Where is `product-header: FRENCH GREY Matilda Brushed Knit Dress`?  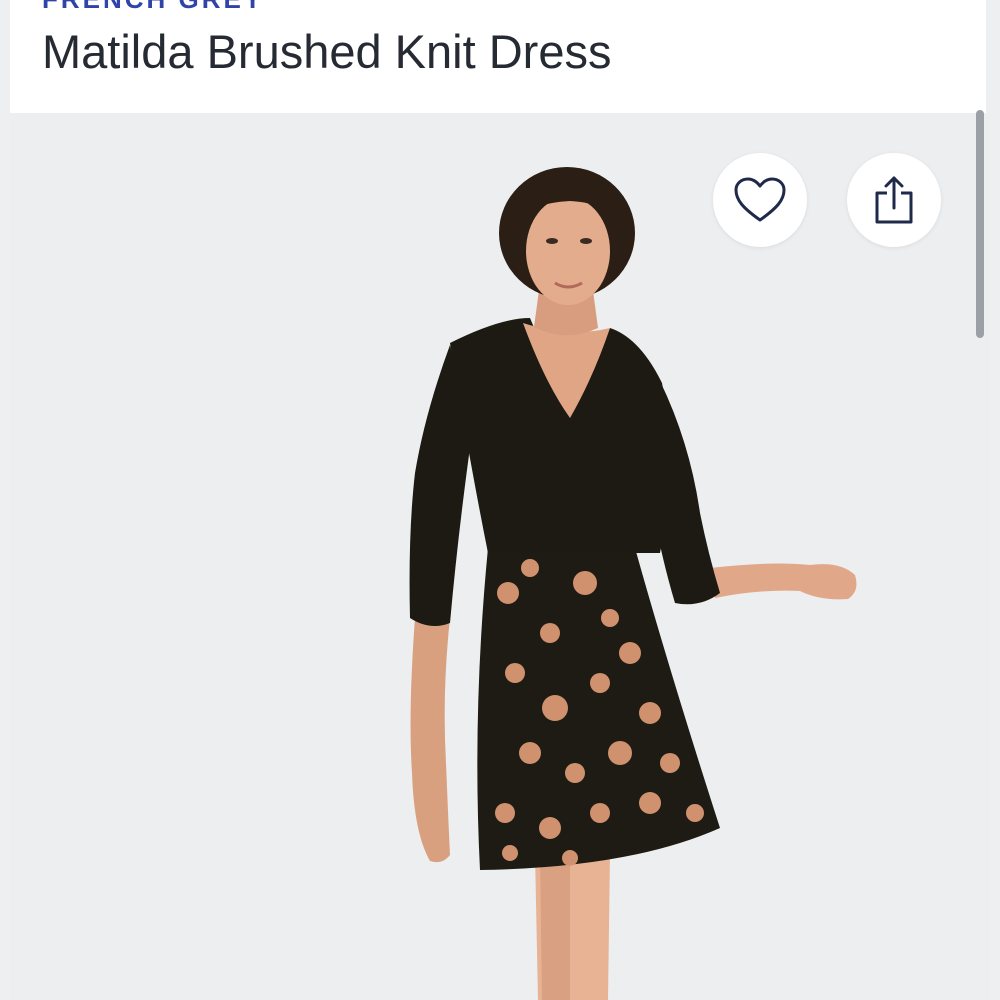
product-header: FRENCH GREY Matilda Brushed Knit Dress is located at coordinates (498, 56).